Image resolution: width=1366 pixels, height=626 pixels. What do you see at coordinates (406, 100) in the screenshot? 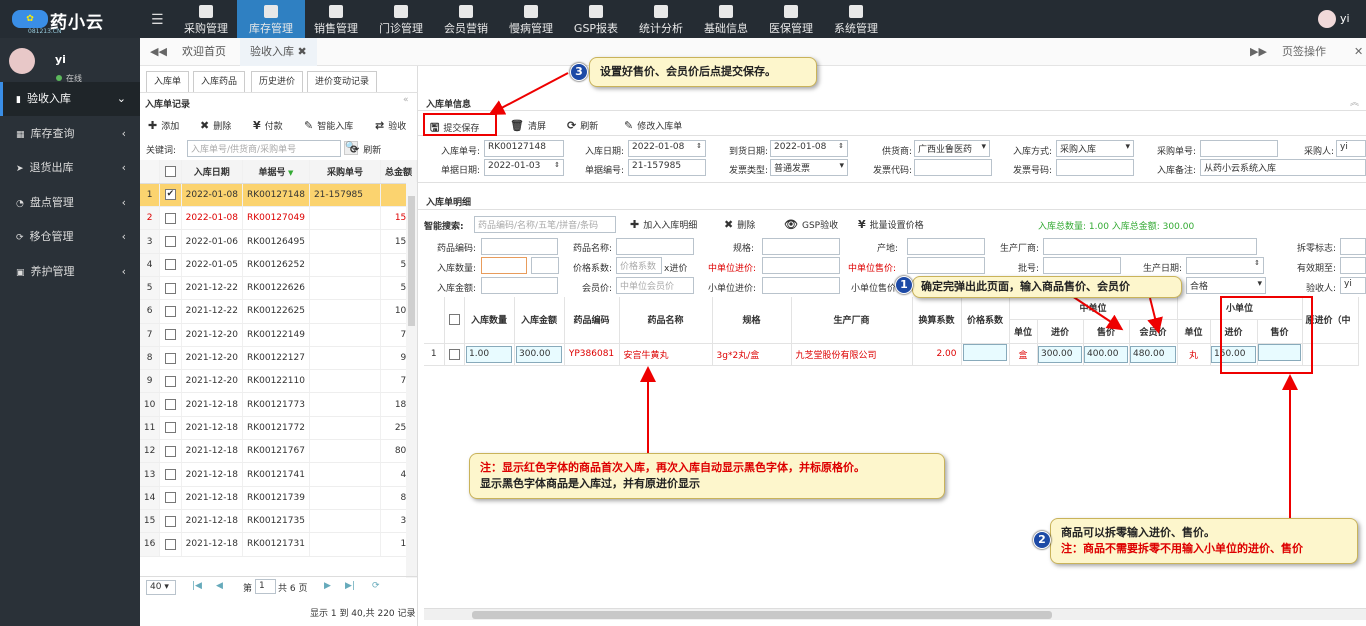
I see `collapse-icon: «` at bounding box center [406, 100].